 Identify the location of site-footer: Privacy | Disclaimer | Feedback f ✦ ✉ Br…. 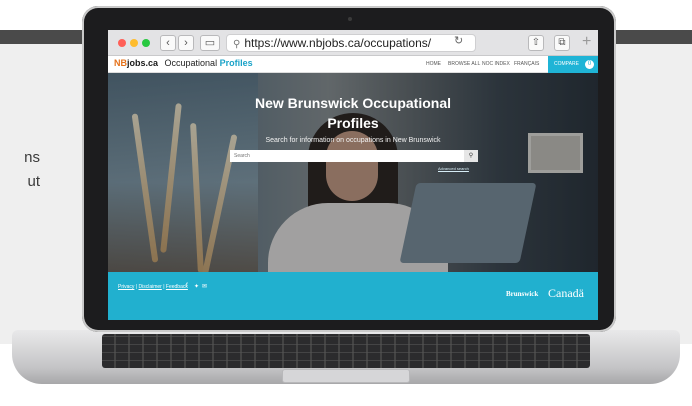
(353, 296).